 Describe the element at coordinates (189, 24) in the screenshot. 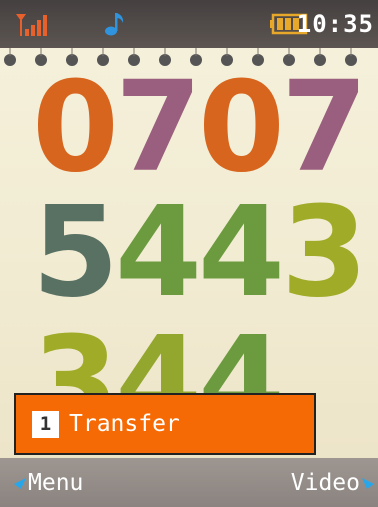

I see `status-bar: 10:35` at that location.